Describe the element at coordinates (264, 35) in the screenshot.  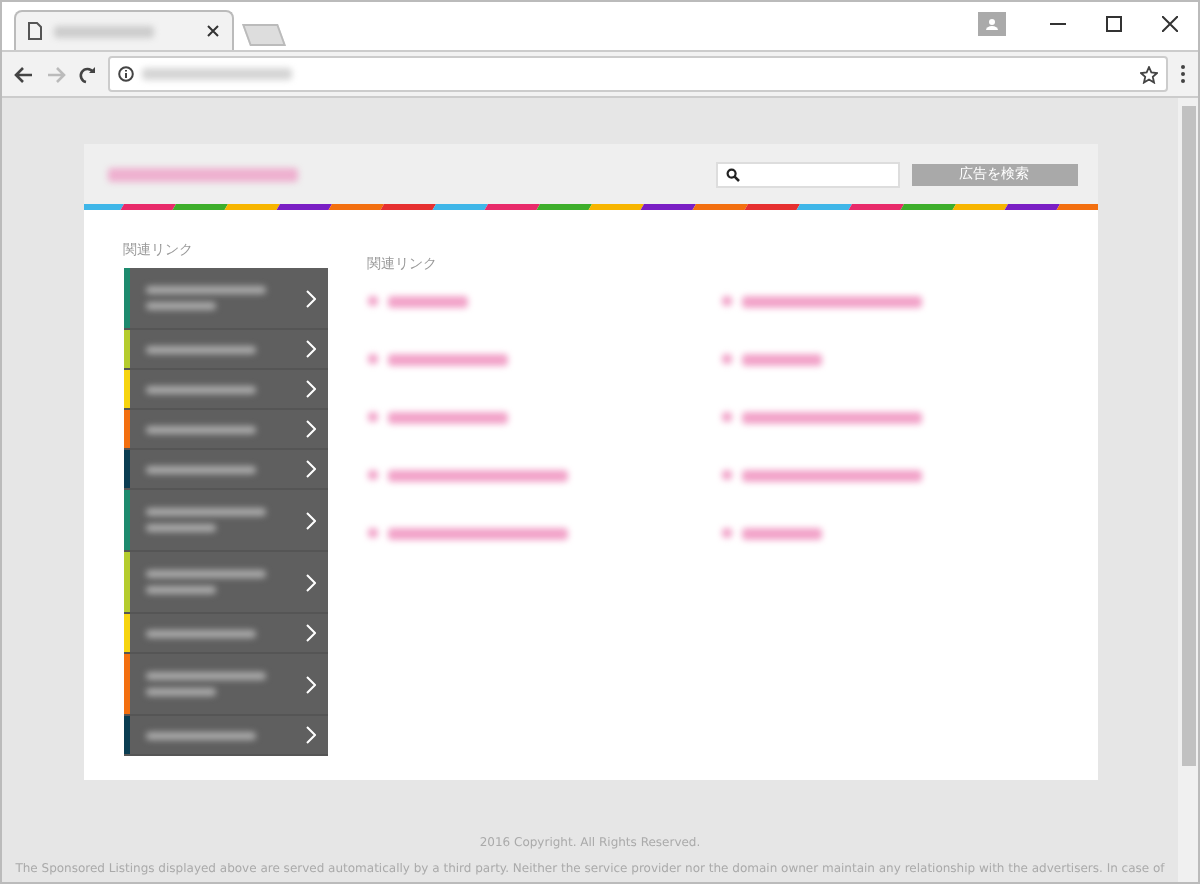
I see `new-tab-button` at that location.